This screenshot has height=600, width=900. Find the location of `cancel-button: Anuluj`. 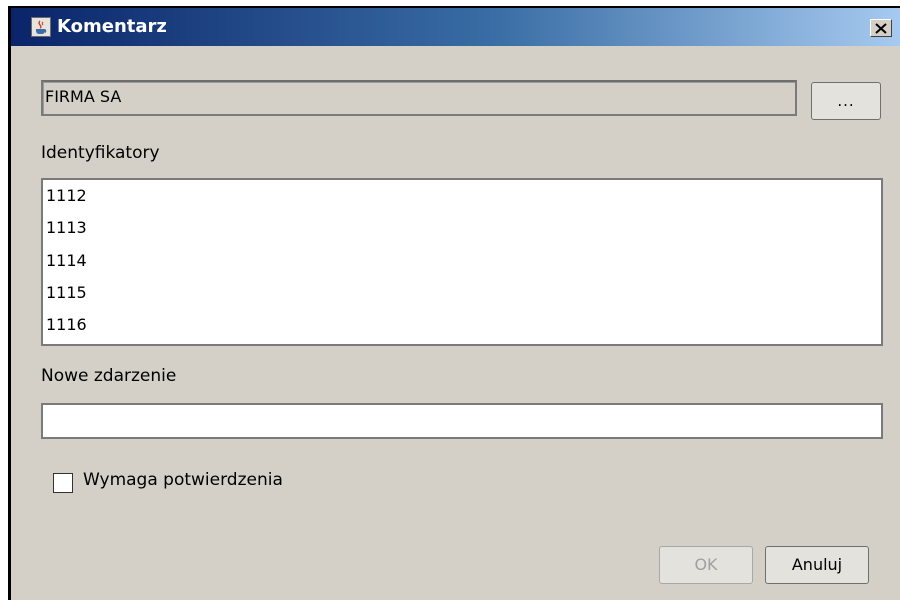

cancel-button: Anuluj is located at coordinates (817, 565).